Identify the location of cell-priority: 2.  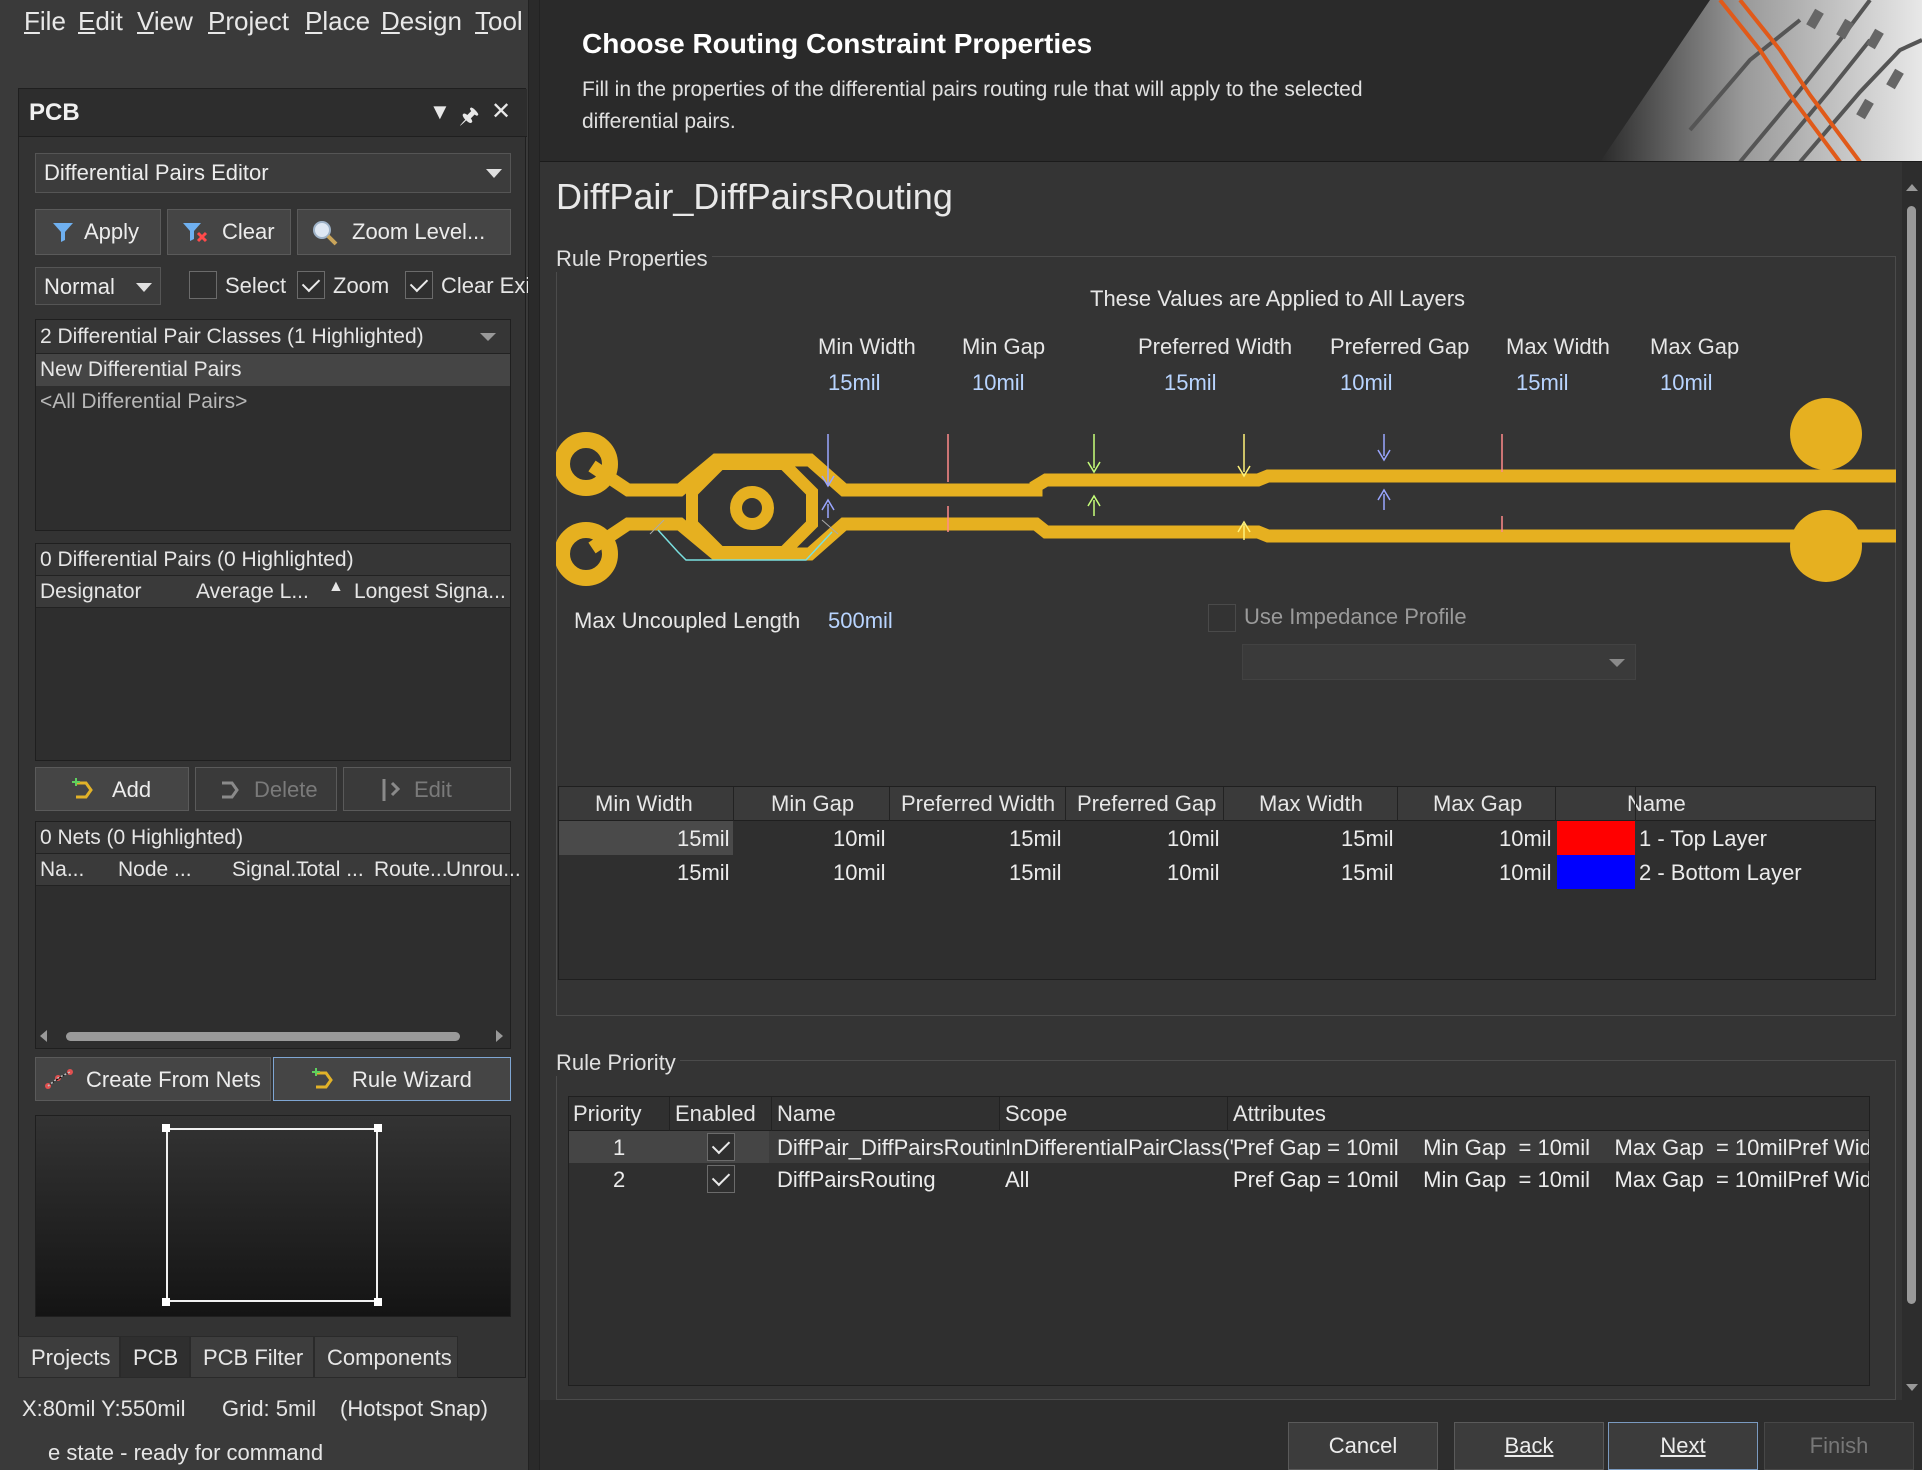
(619, 1179).